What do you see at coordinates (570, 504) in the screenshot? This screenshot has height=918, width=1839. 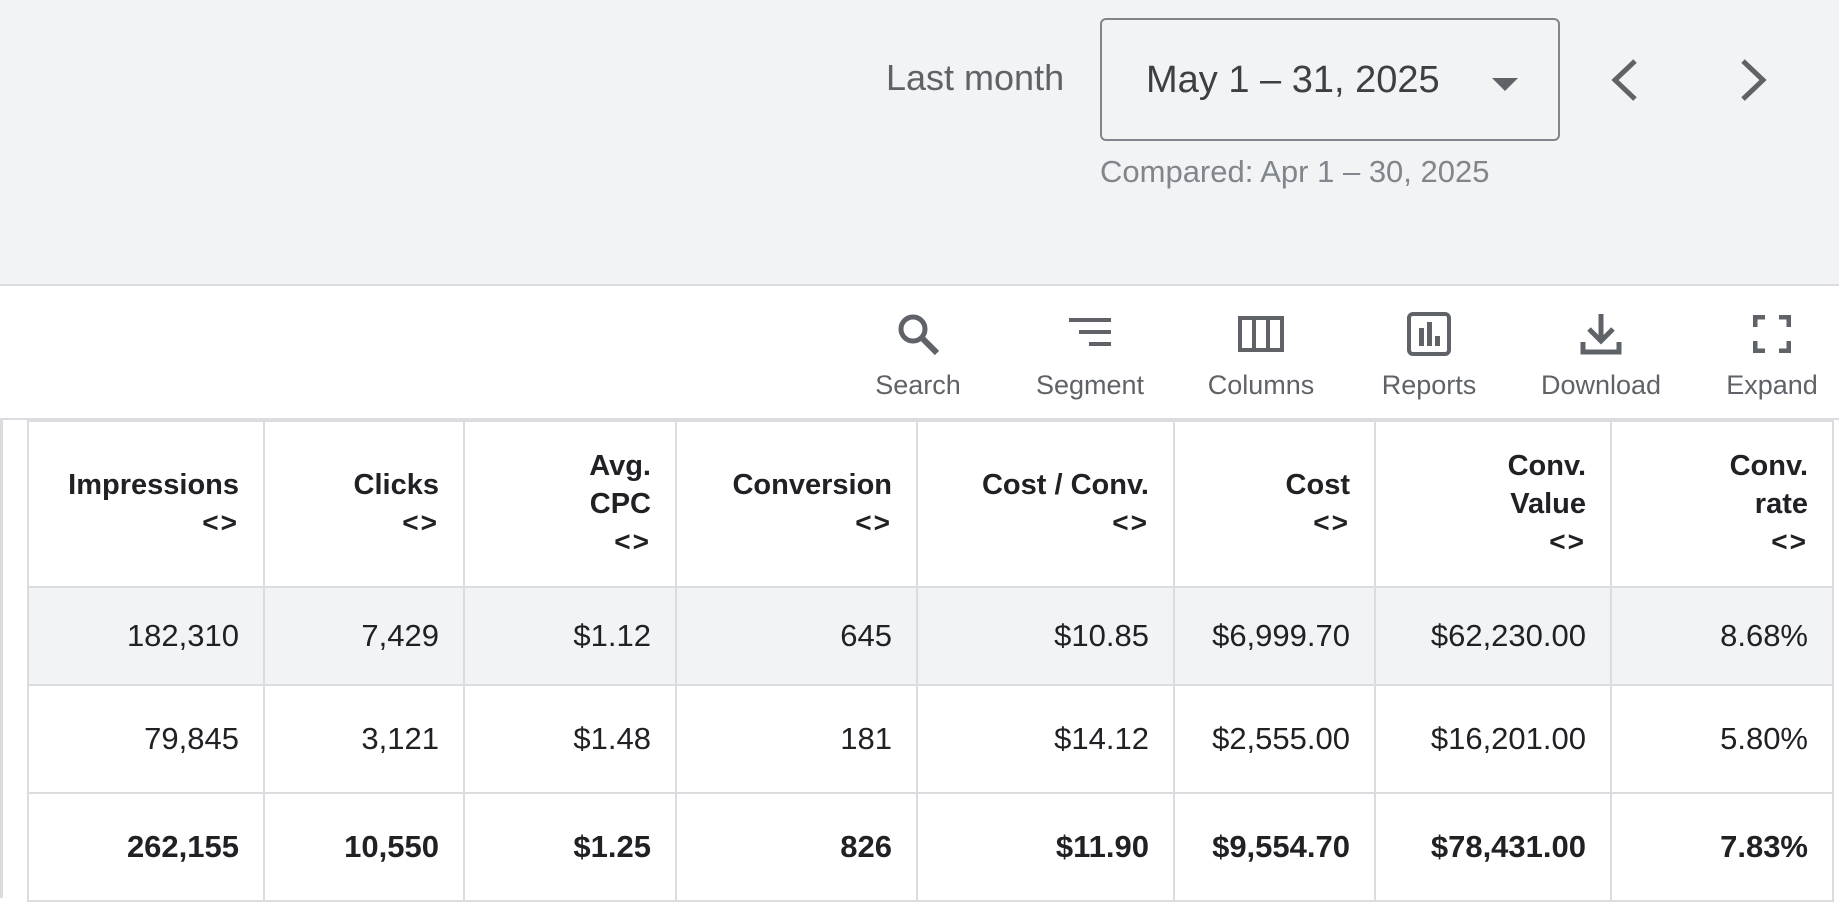 I see `column-header-avg-cpc: Avg. CPC <>` at bounding box center [570, 504].